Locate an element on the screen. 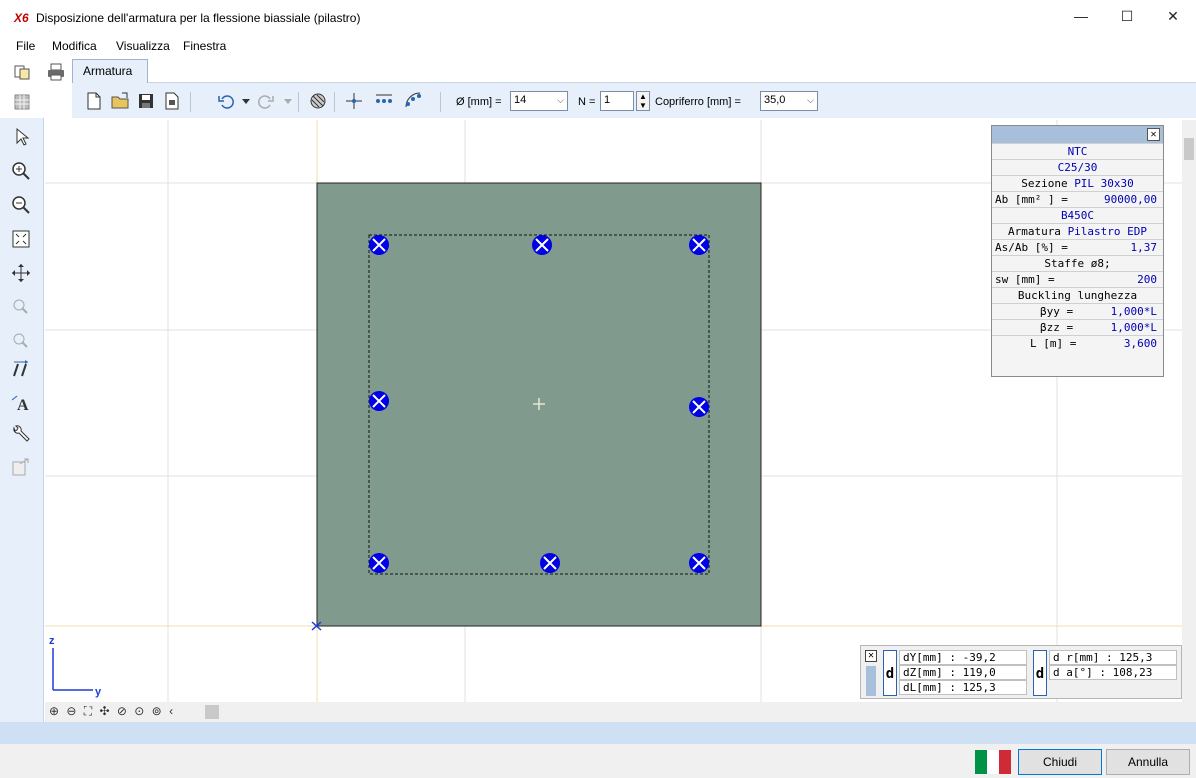 This screenshot has width=1196, height=778. chiudi-button: Chiudi is located at coordinates (1060, 762).